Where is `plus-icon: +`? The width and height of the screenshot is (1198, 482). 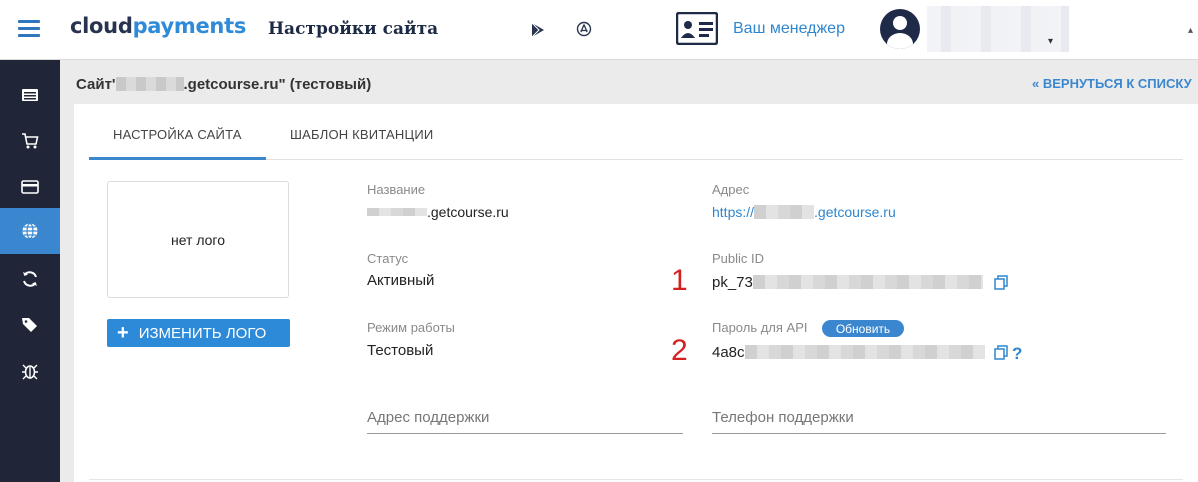 plus-icon: + is located at coordinates (123, 333).